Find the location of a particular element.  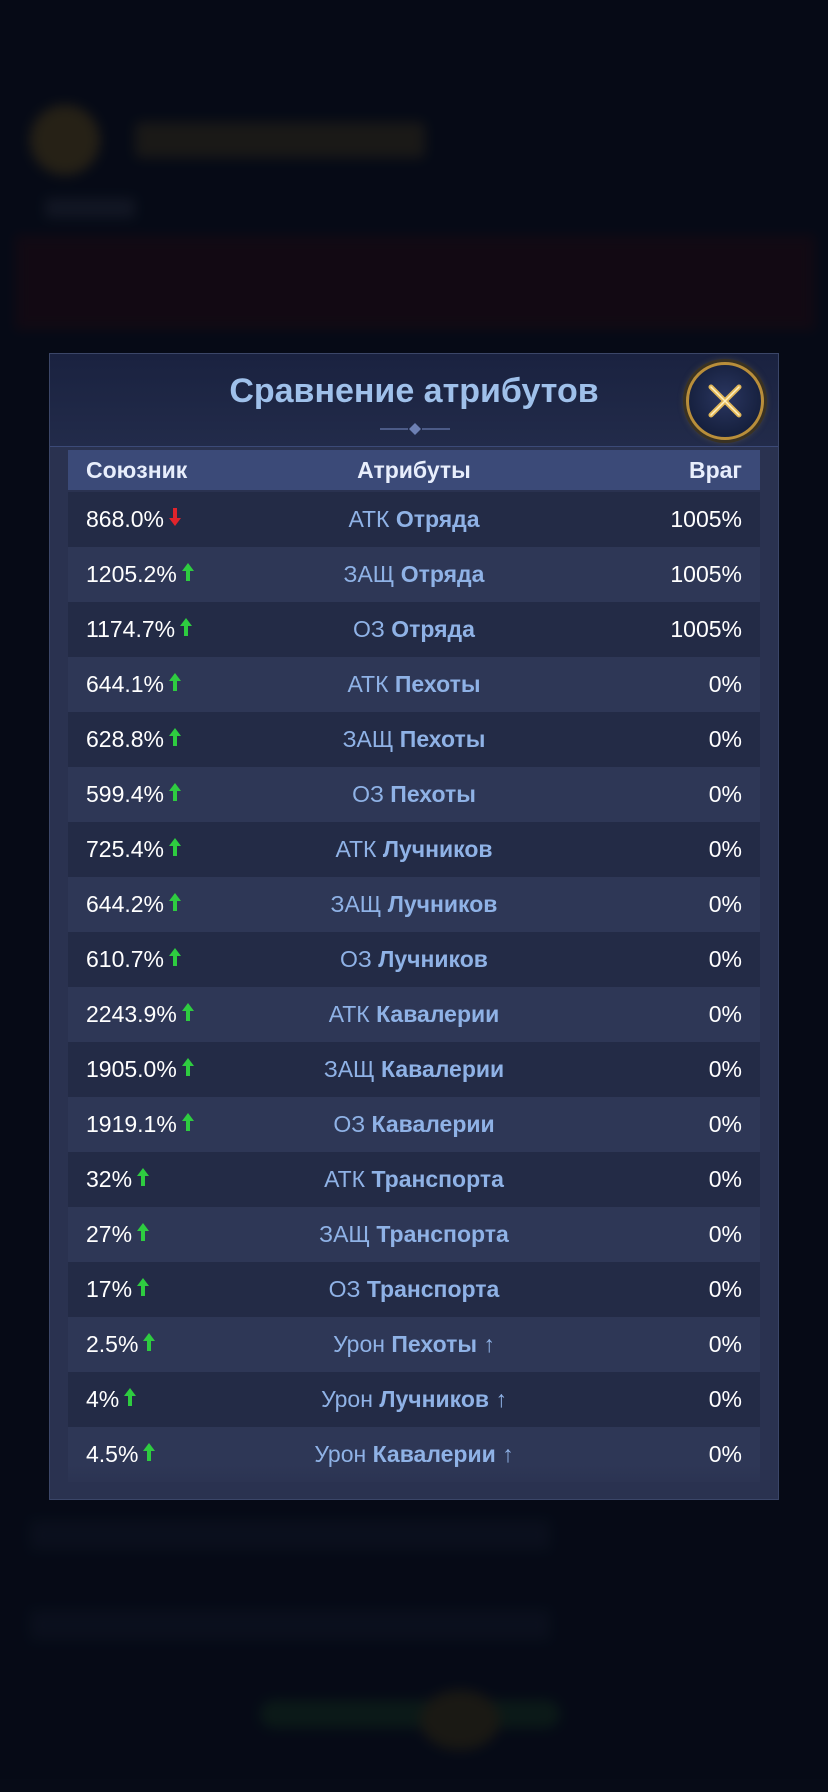

ally-value: 17% is located at coordinates (109, 1289).